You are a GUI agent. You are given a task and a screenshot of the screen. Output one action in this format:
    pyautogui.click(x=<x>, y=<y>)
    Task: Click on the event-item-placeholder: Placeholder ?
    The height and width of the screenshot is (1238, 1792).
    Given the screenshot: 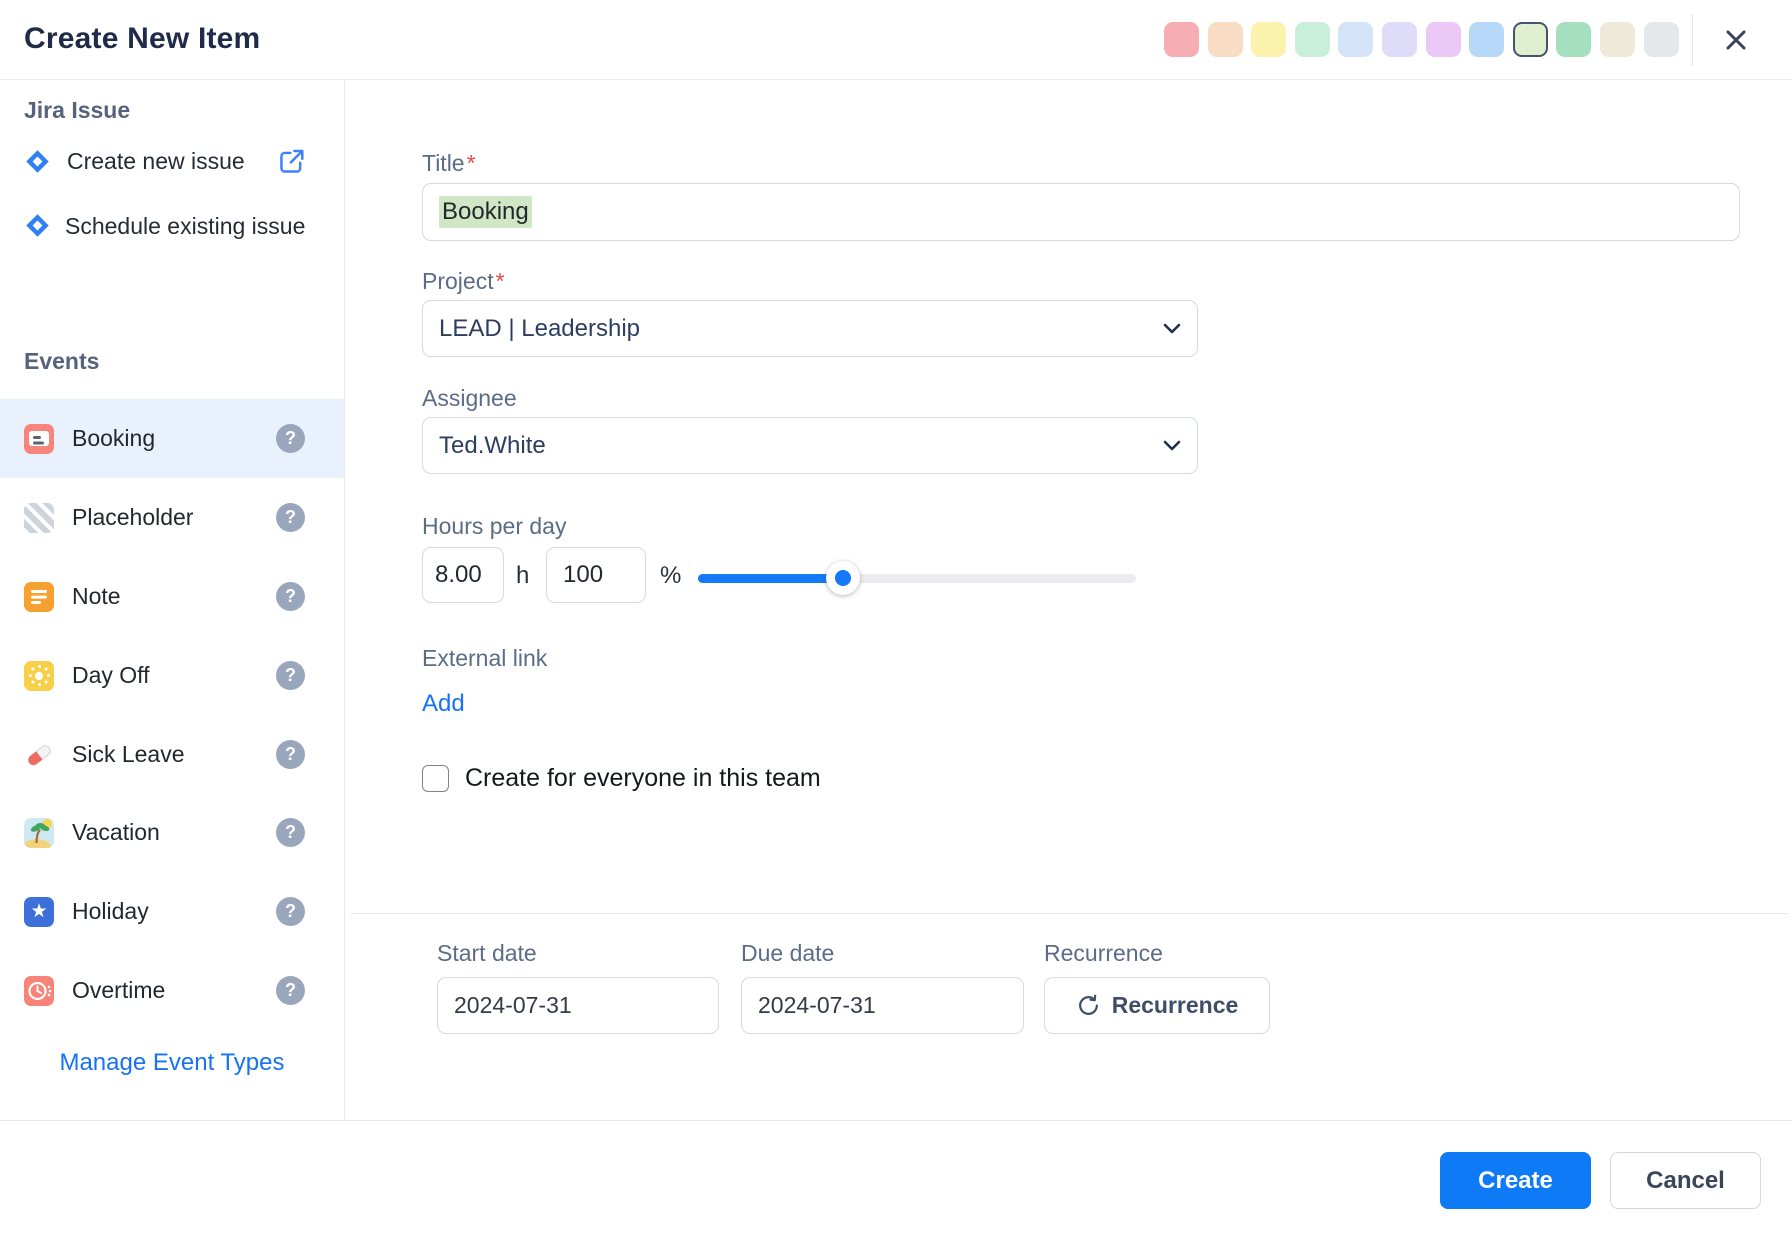 What is the action you would take?
    pyautogui.click(x=172, y=517)
    